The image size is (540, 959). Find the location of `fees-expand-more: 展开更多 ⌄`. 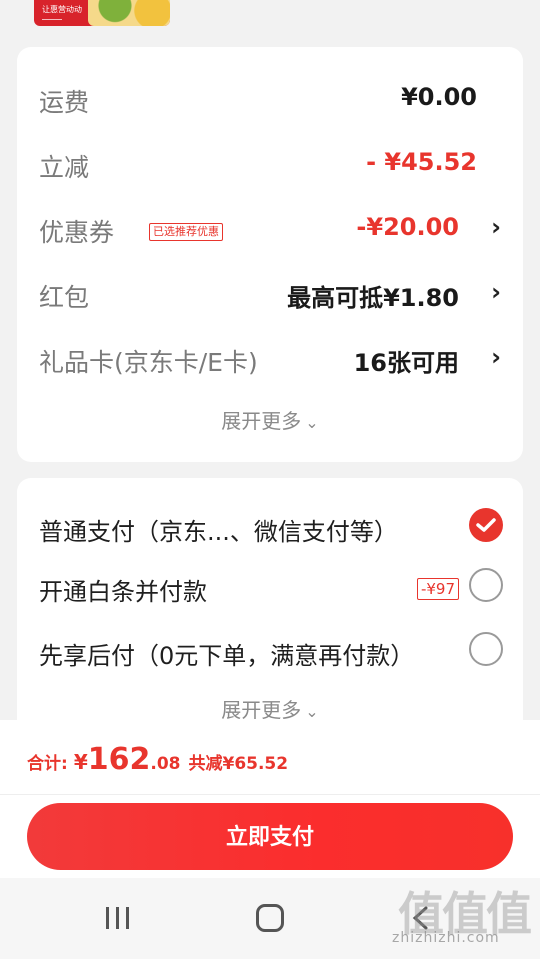

fees-expand-more: 展开更多 ⌄ is located at coordinates (270, 419).